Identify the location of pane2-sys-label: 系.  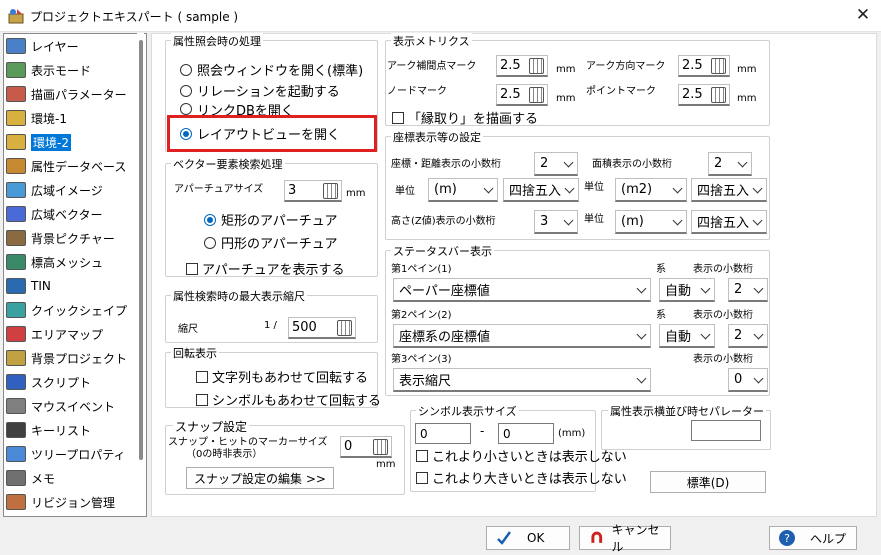
(661, 315).